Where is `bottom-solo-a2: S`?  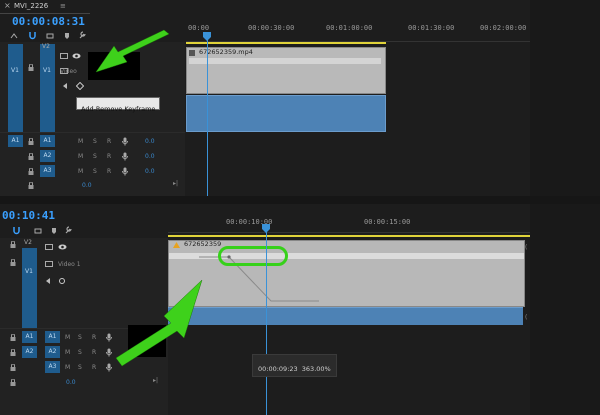
bottom-solo-a2: S is located at coordinates (80, 352).